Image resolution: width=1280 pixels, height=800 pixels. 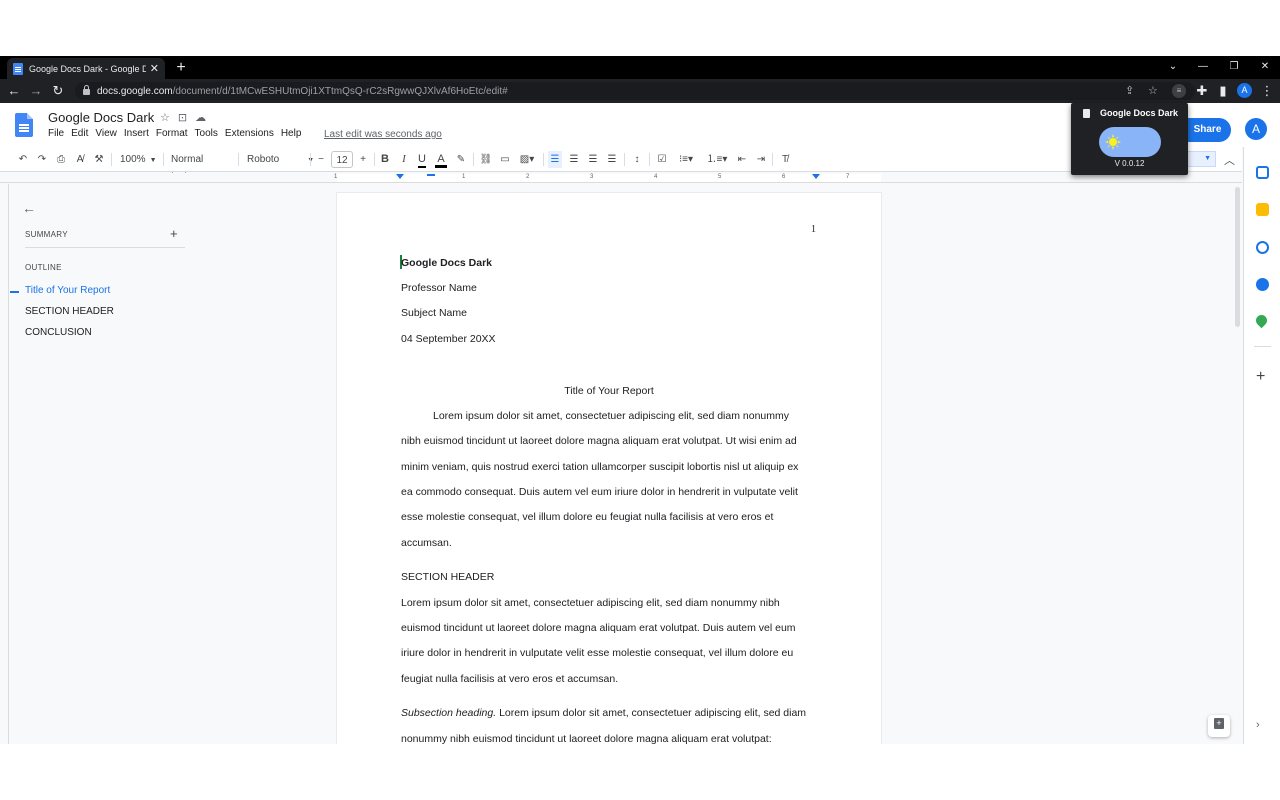 What do you see at coordinates (1244, 90) in the screenshot?
I see `profile-avatar: A` at bounding box center [1244, 90].